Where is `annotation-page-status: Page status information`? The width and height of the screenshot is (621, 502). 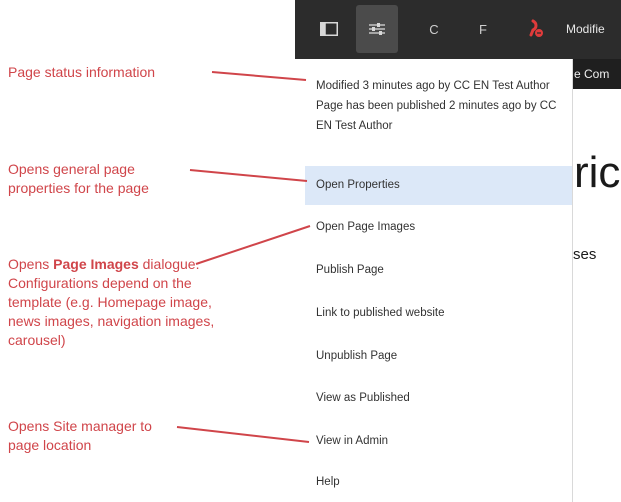 annotation-page-status: Page status information is located at coordinates (82, 72).